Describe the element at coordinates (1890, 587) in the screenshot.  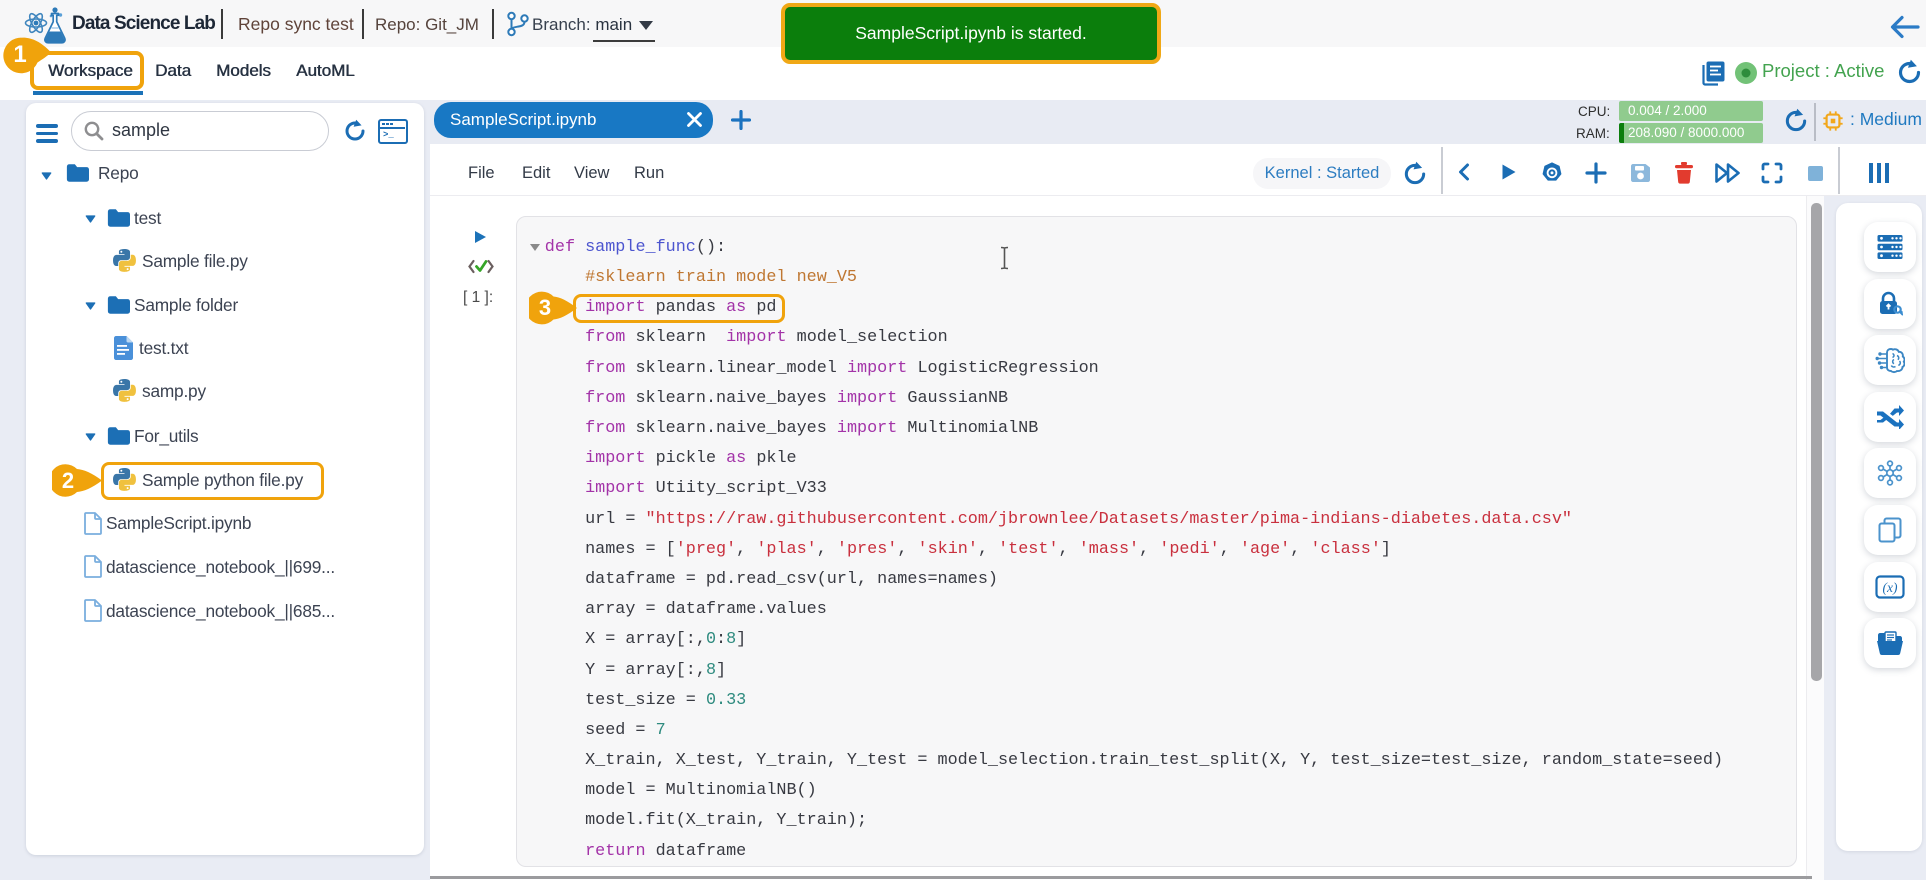
I see `svg-text: (x)` at that location.